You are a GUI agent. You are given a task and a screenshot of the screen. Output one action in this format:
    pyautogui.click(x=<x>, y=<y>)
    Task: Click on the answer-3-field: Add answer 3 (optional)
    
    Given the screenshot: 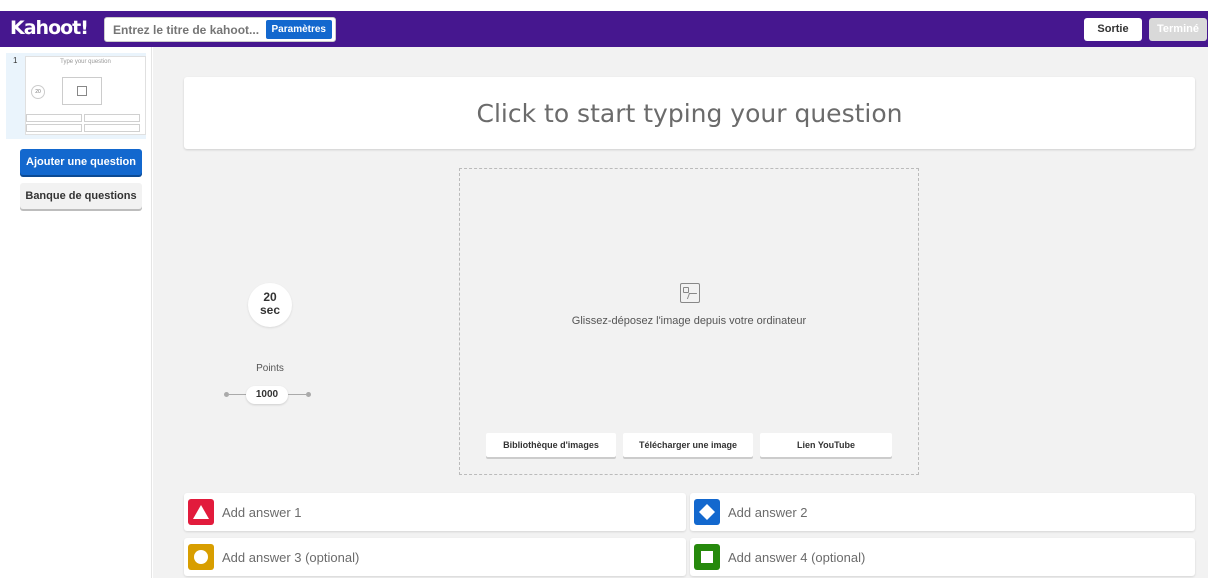 What is the action you would take?
    pyautogui.click(x=435, y=557)
    